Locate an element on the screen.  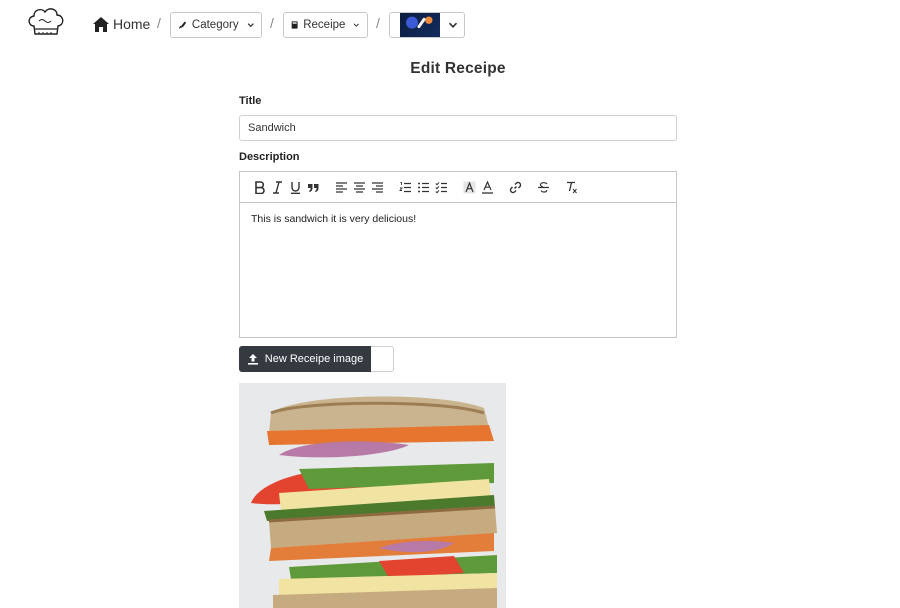
home-icon is located at coordinates (101, 24).